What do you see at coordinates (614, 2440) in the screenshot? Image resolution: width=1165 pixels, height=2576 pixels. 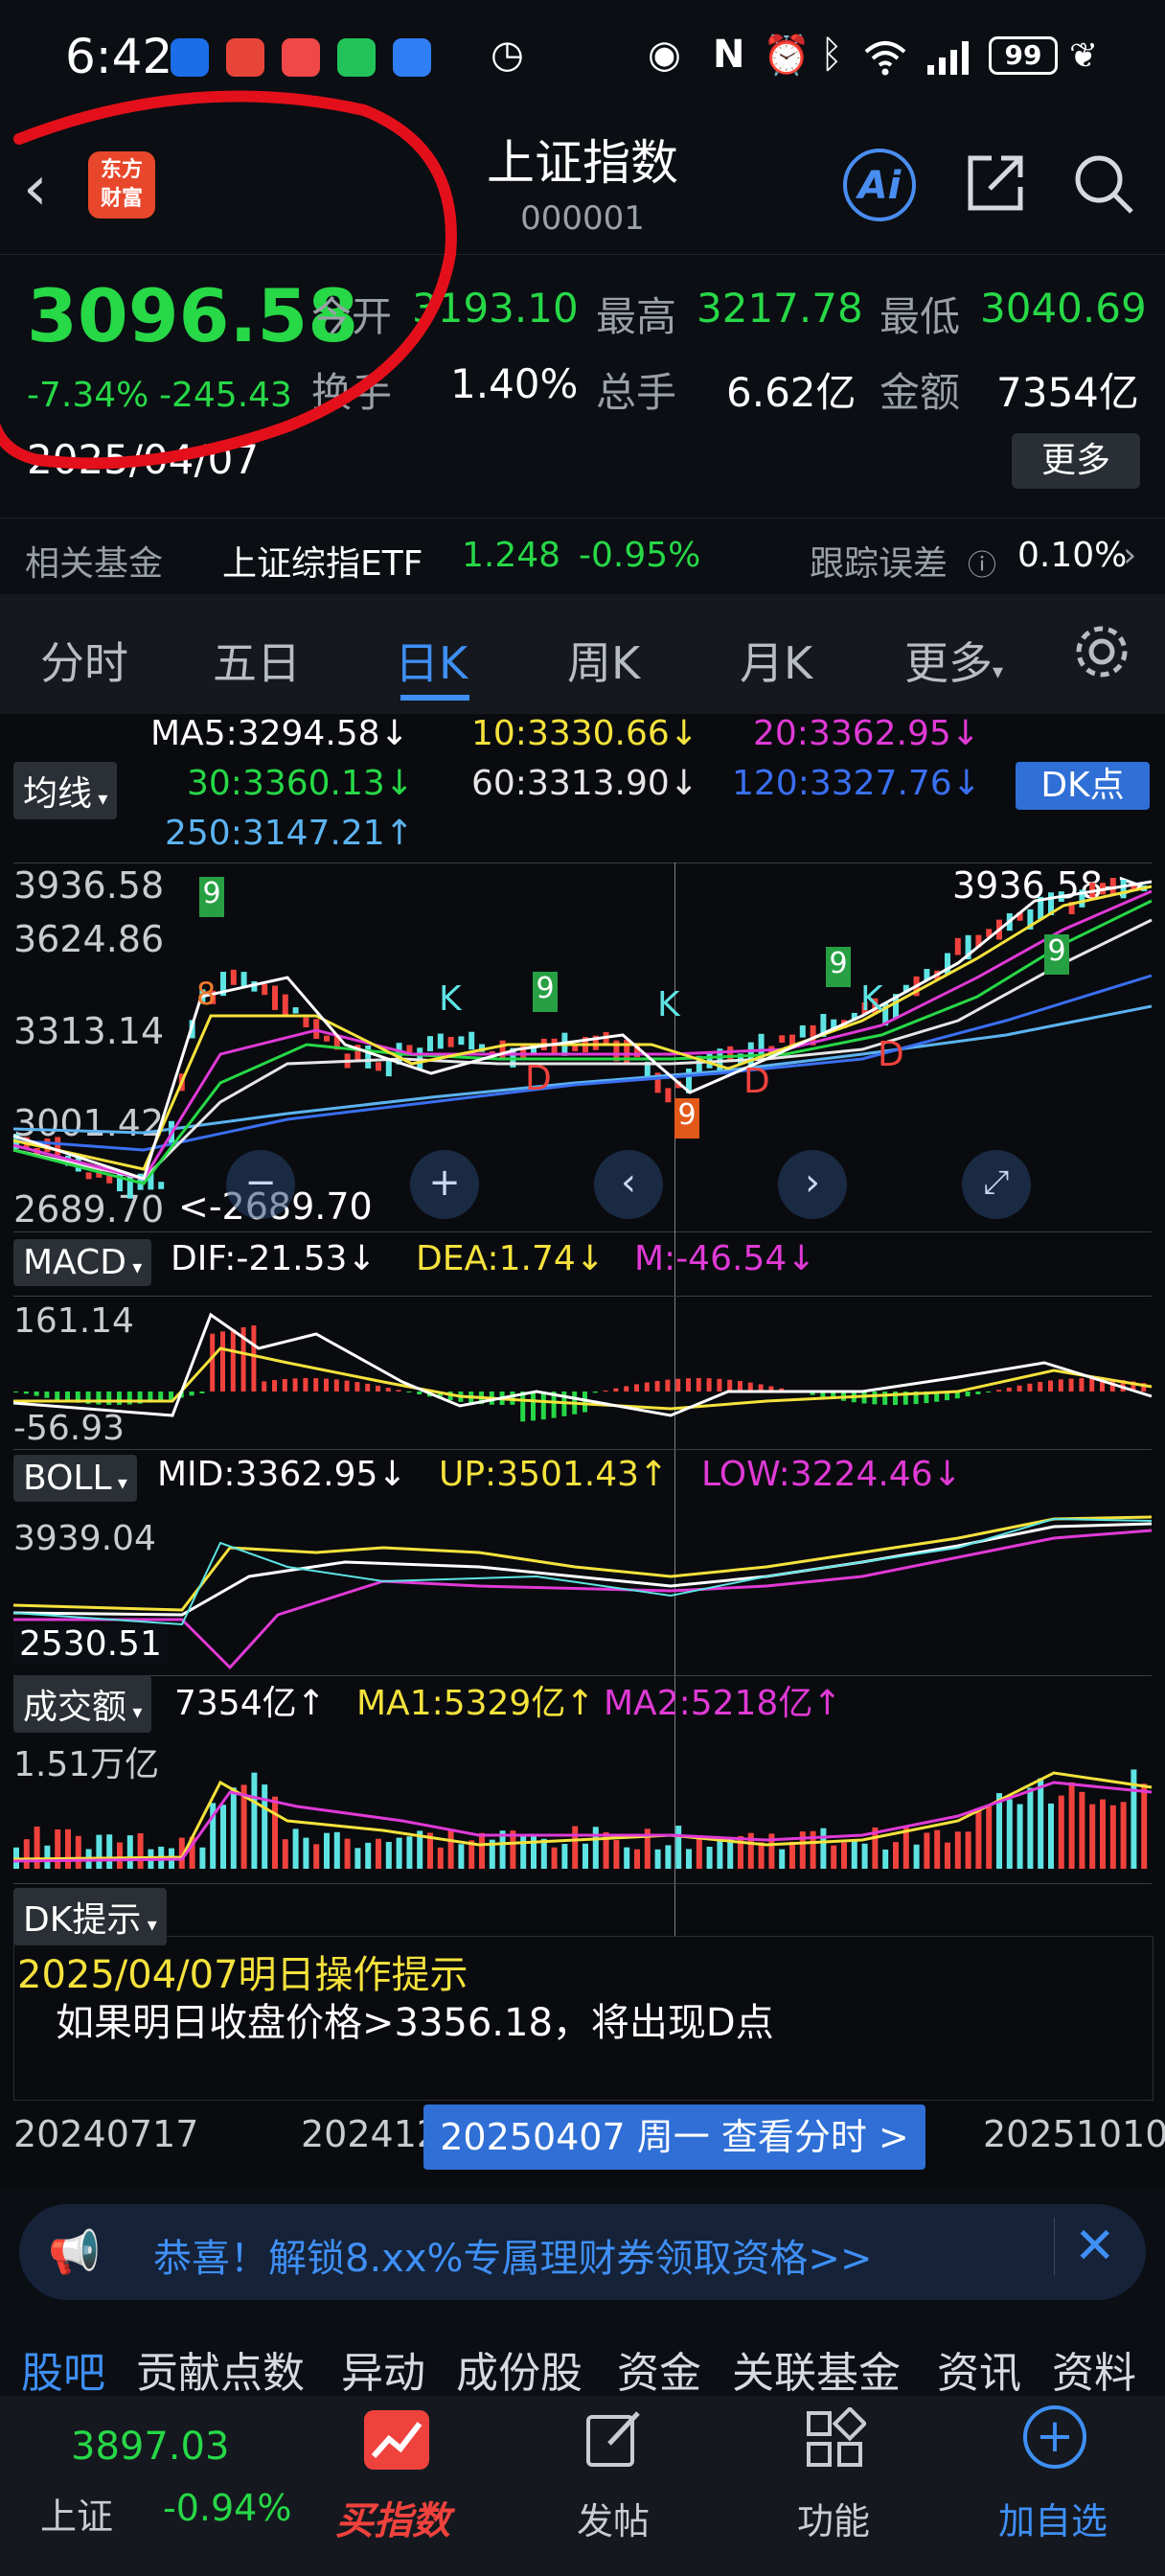 I see `edit-post-icon` at bounding box center [614, 2440].